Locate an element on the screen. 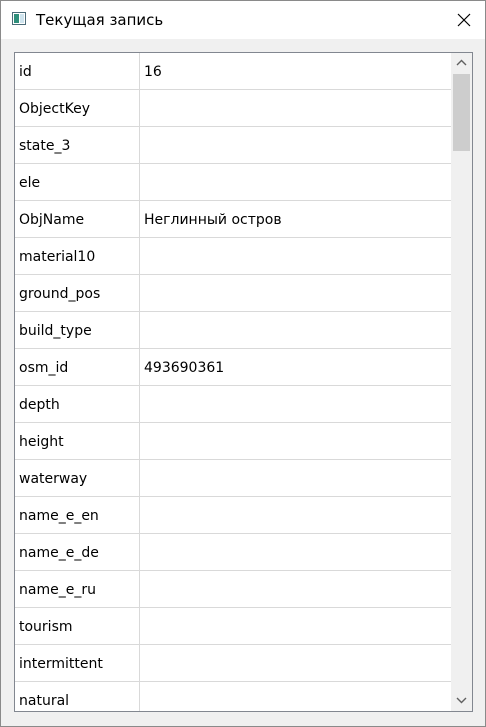 The height and width of the screenshot is (727, 486). table-row: state_3 is located at coordinates (233, 145).